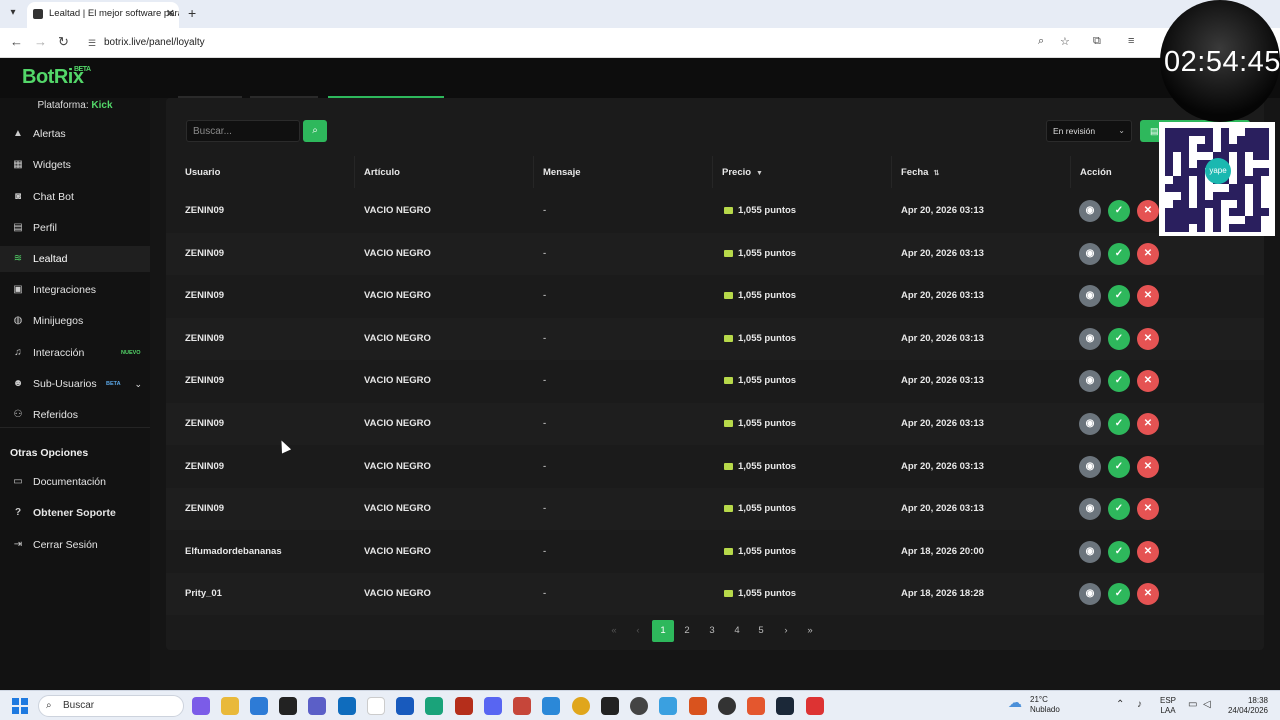  Describe the element at coordinates (92, 43) in the screenshot. I see `site-info-icon: ☰` at that location.